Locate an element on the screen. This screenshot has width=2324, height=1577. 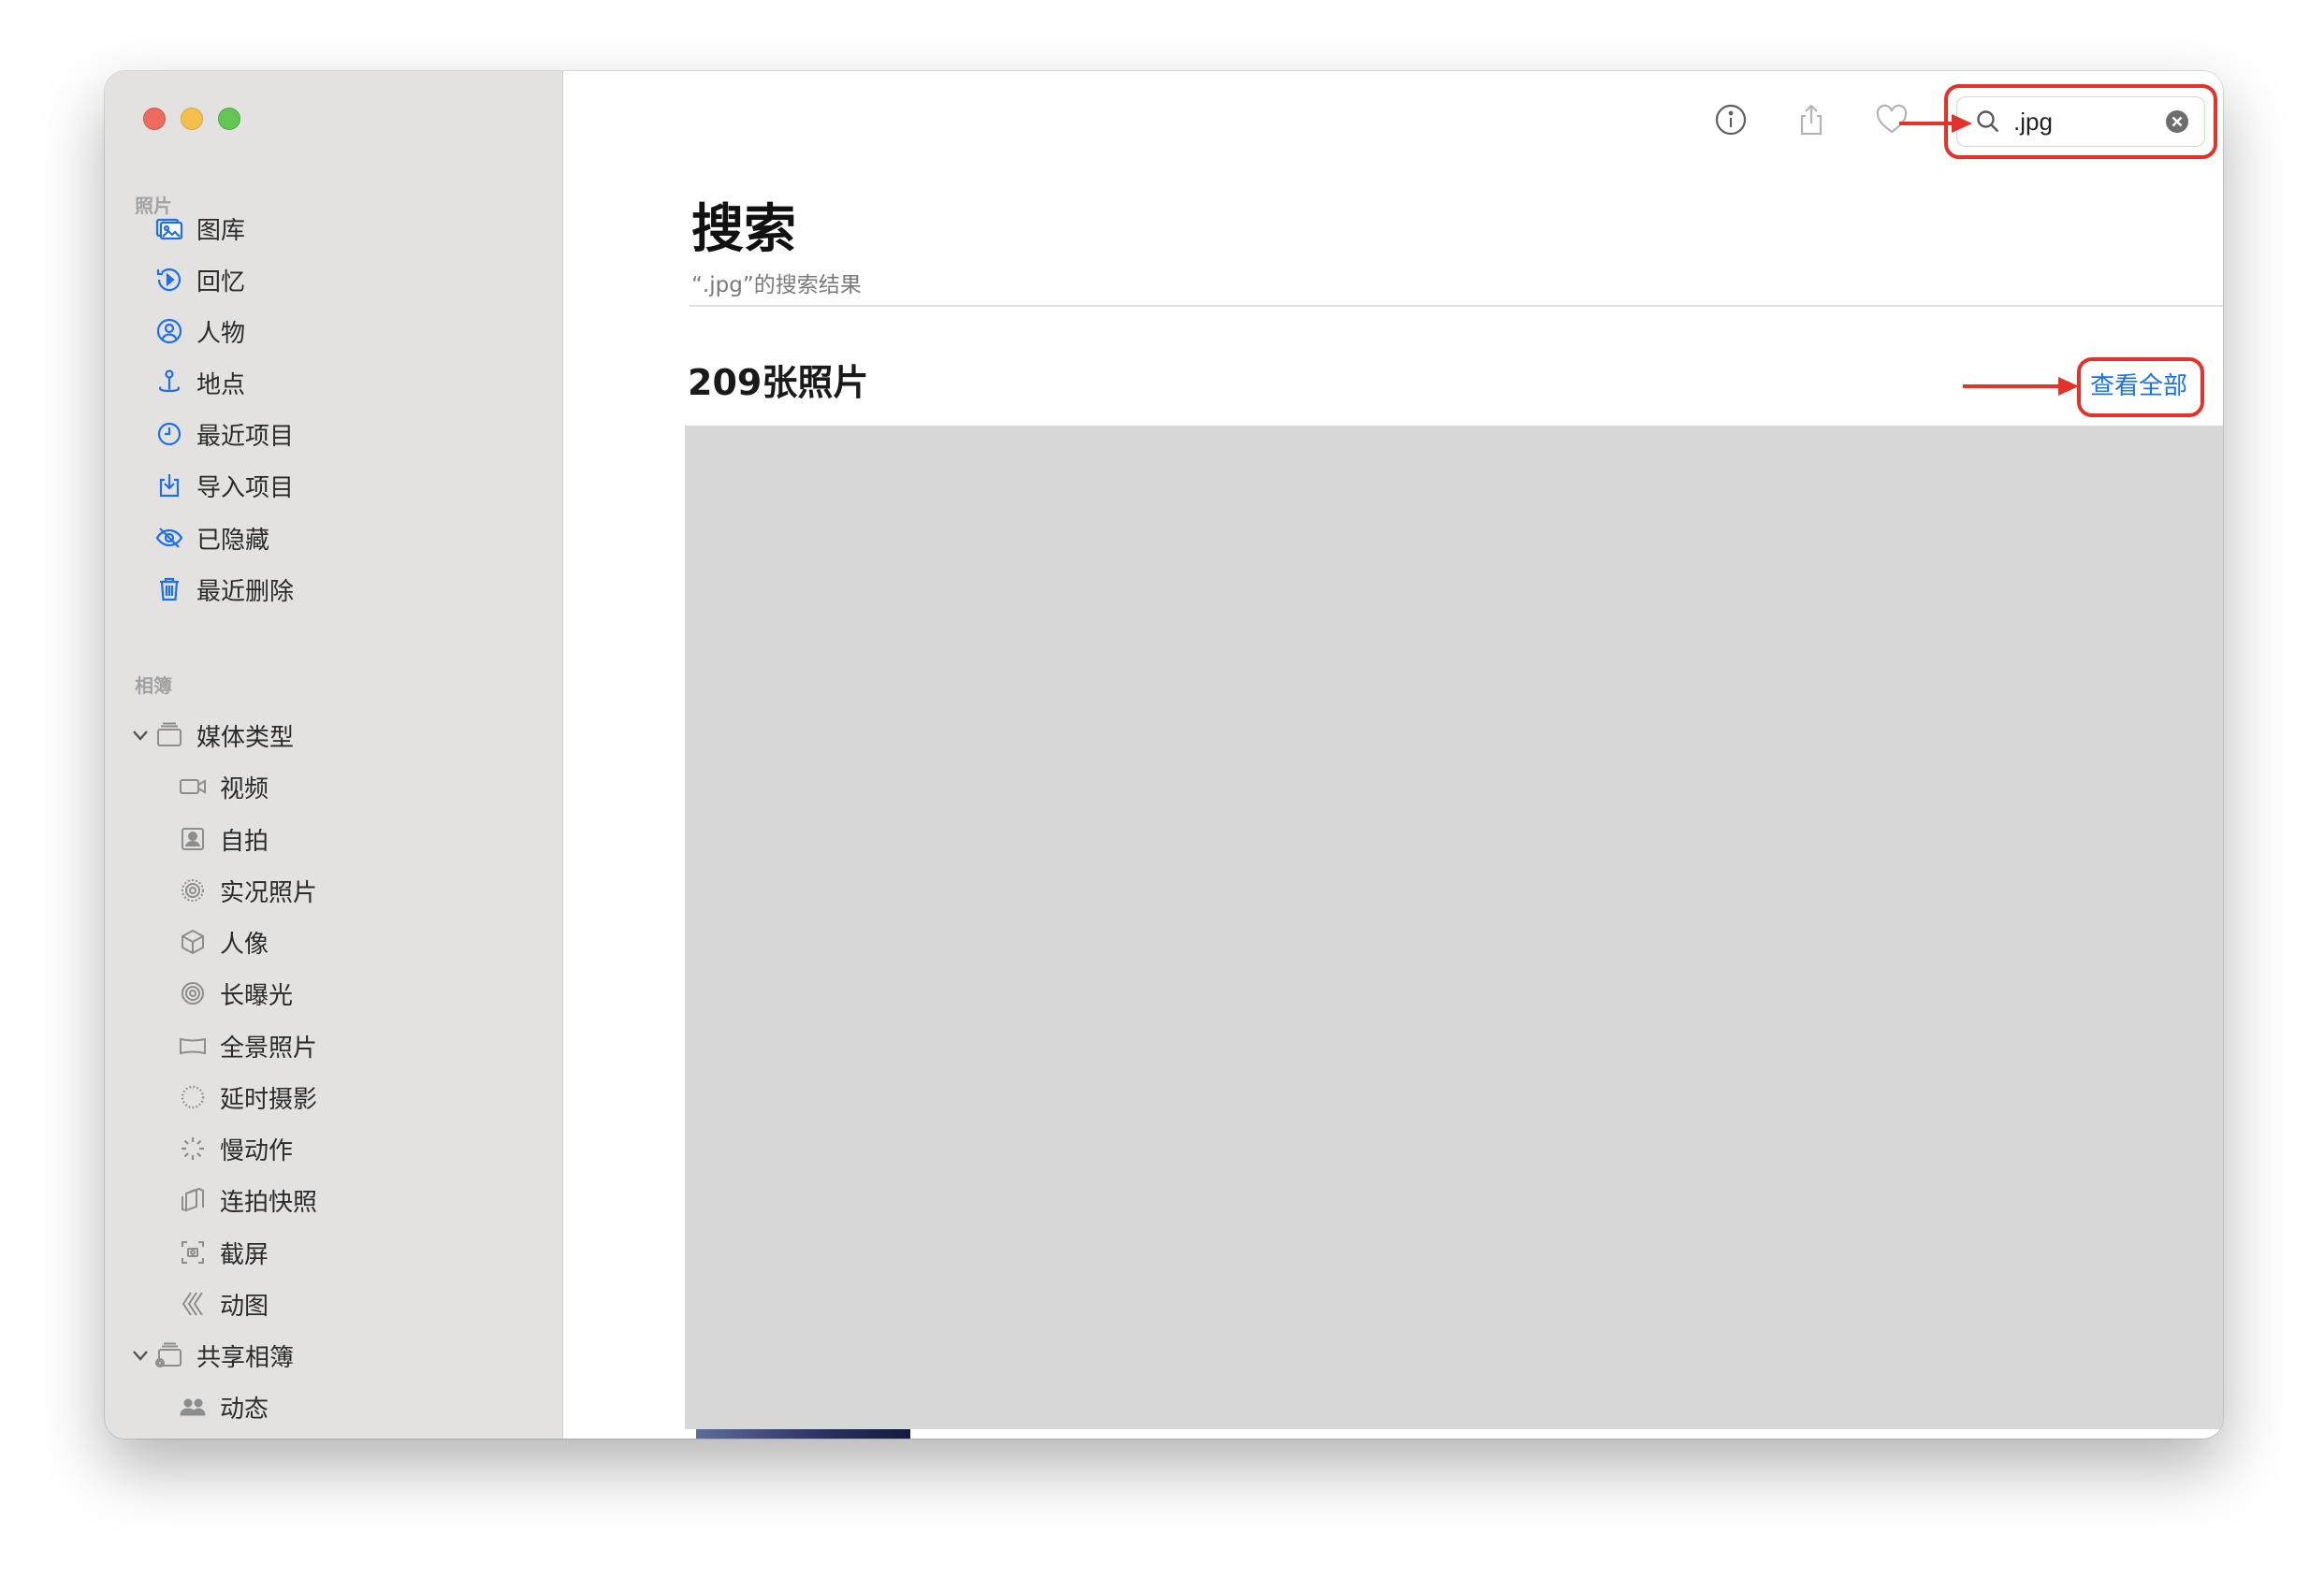
sidebar-item-screenshots: 截屏 is located at coordinates (223, 1253).